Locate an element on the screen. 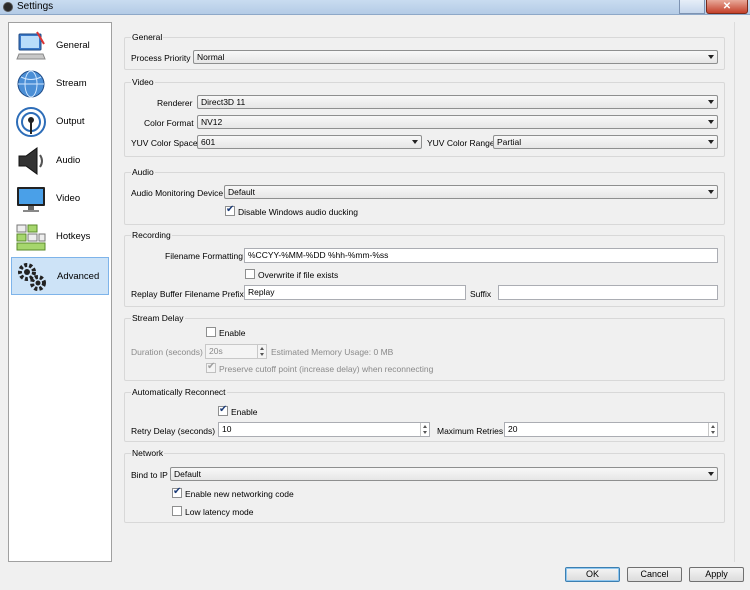 This screenshot has height=590, width=750. replay-prefix-input: Replay is located at coordinates (355, 292).